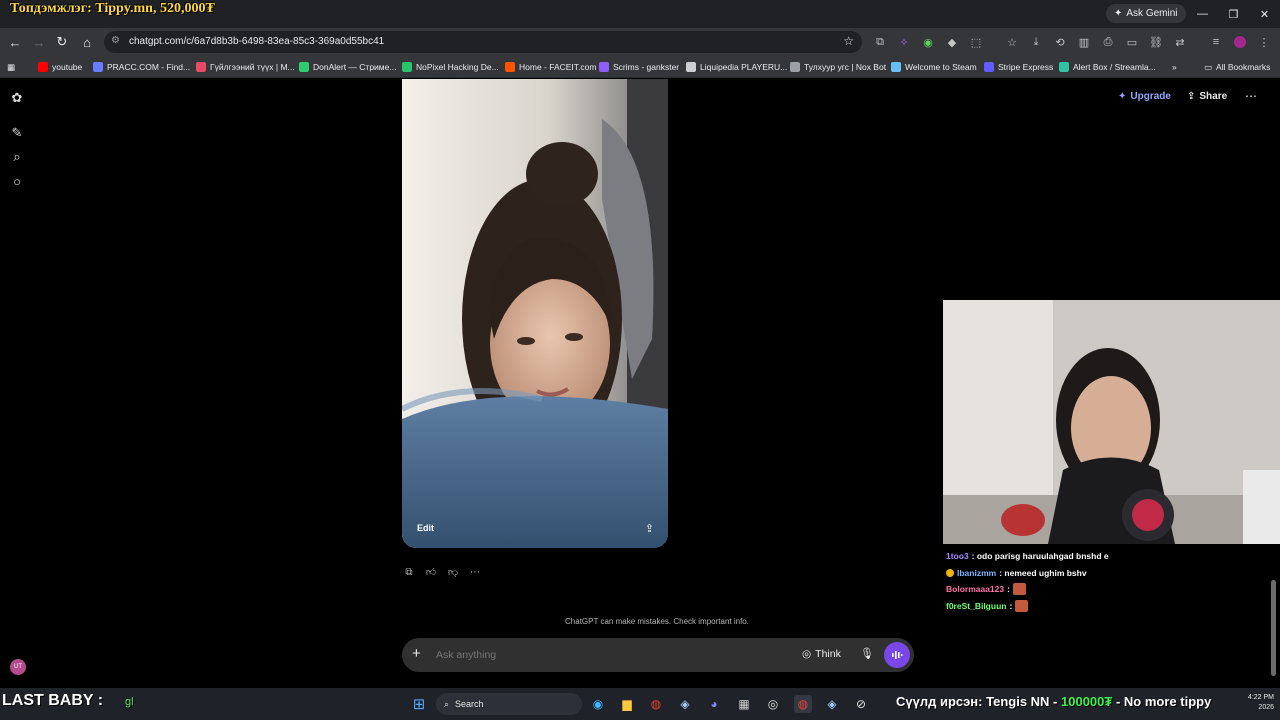 The width and height of the screenshot is (1280, 720). What do you see at coordinates (1108, 42) in the screenshot?
I see `print-icon: ⎙` at bounding box center [1108, 42].